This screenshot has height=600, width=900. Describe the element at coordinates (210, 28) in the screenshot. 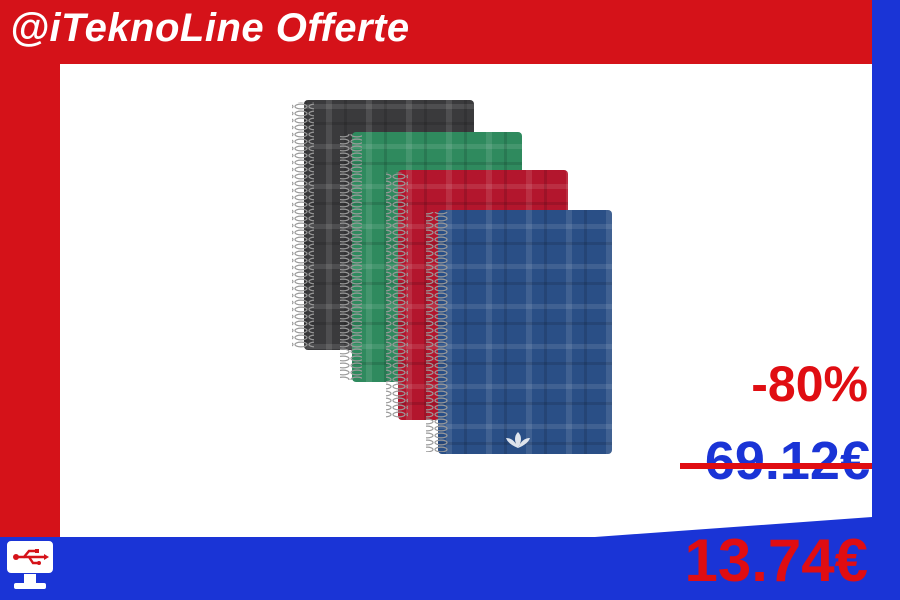

I see `page-title: @iTeknoLine Offerte` at that location.